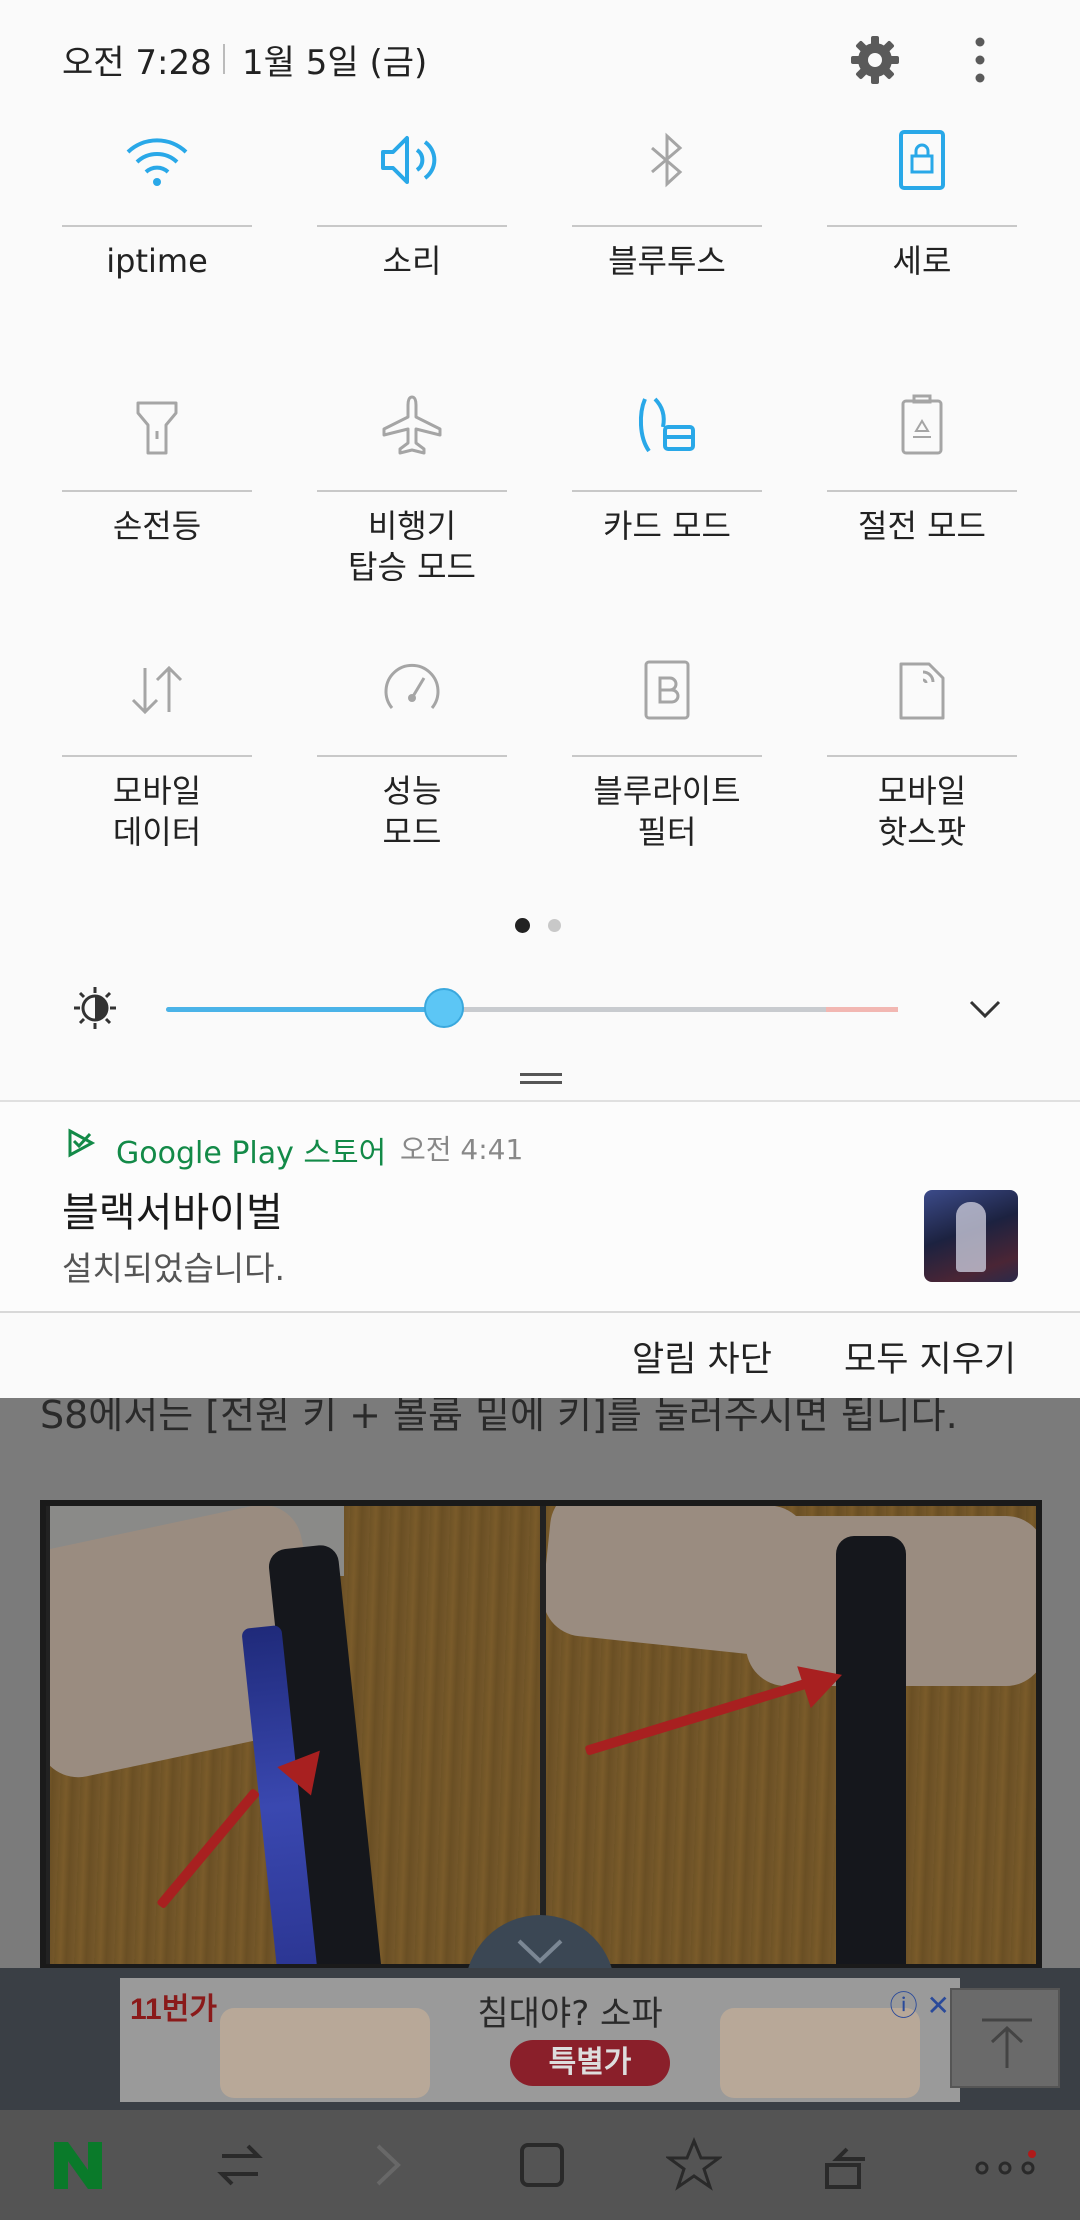 The height and width of the screenshot is (2220, 1080). What do you see at coordinates (667, 811) in the screenshot?
I see `tile-label: 블루라이트 필터` at bounding box center [667, 811].